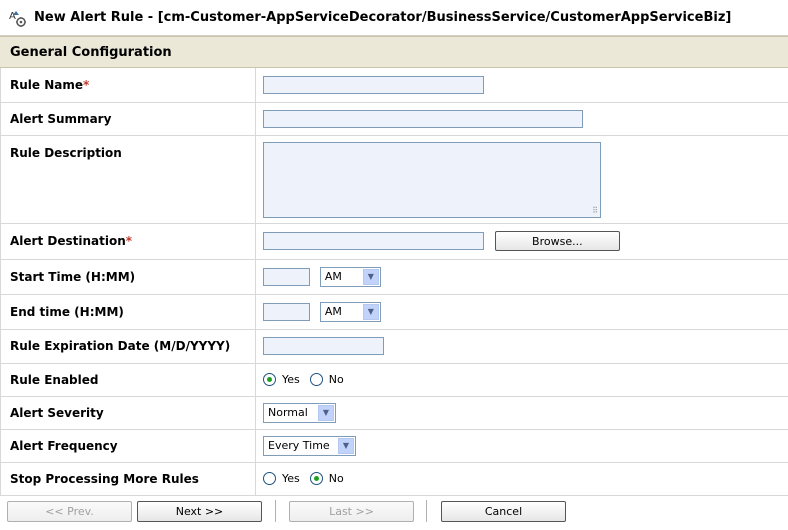 The height and width of the screenshot is (530, 788). Describe the element at coordinates (323, 346) in the screenshot. I see `expiration-date-input` at that location.